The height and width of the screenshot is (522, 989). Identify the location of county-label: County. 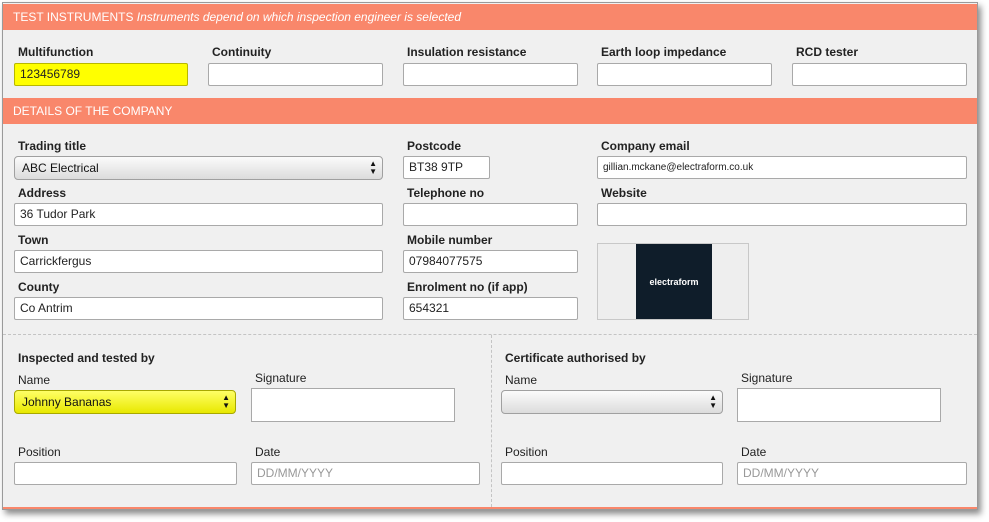
(39, 287).